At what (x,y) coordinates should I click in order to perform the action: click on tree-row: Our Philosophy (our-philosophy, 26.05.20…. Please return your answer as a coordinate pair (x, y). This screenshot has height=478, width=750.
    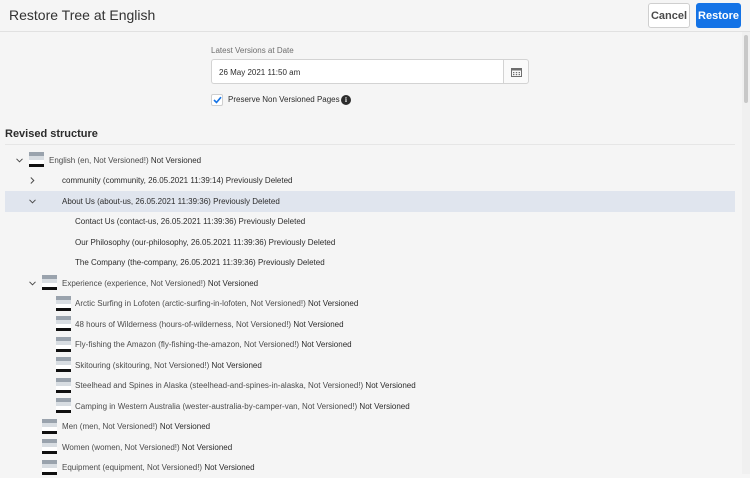
    Looking at the image, I should click on (370, 242).